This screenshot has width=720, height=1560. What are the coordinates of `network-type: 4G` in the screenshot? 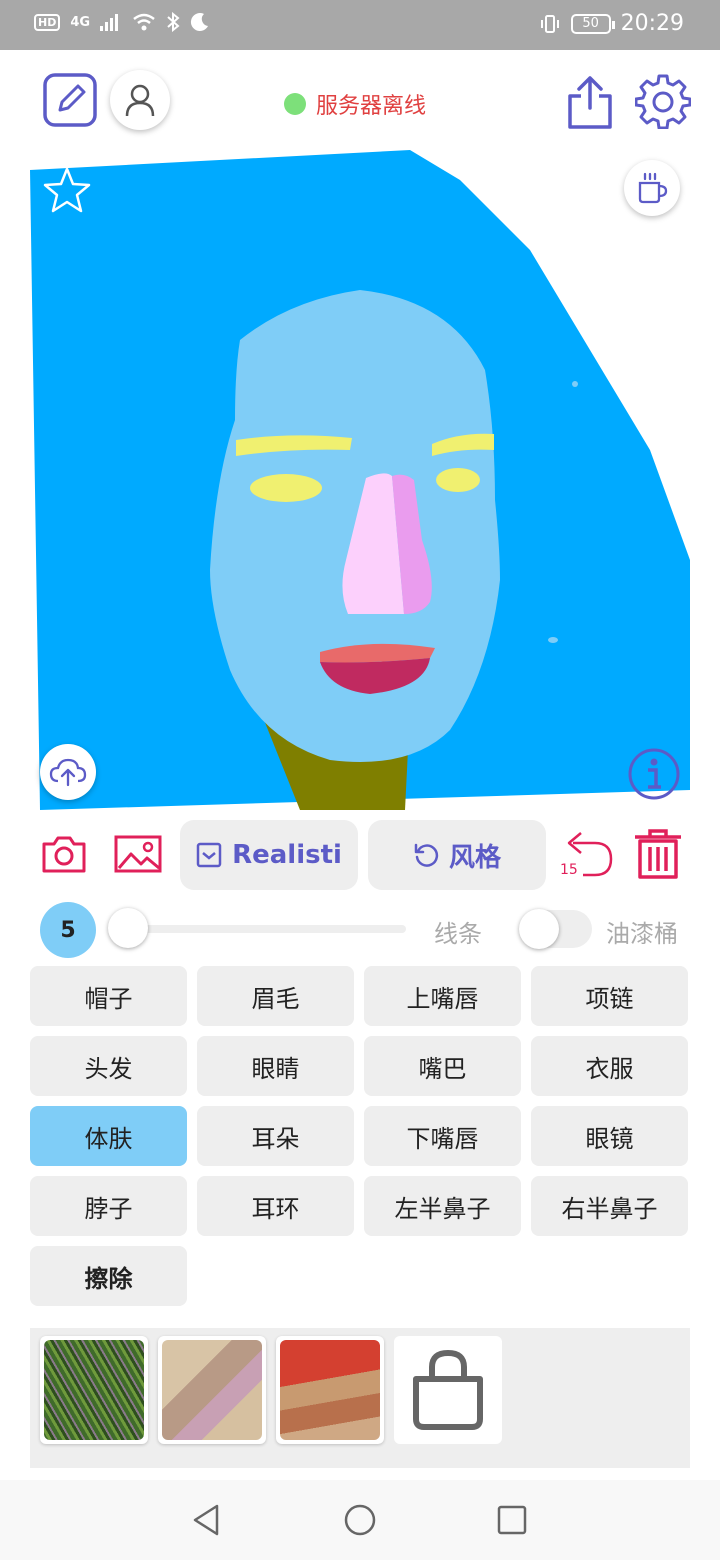 It's located at (80, 22).